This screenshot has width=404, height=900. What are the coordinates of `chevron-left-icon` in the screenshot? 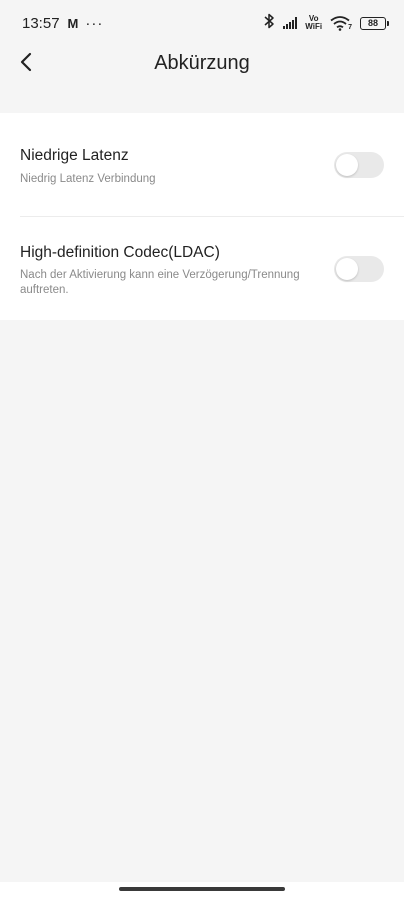 It's located at (26, 62).